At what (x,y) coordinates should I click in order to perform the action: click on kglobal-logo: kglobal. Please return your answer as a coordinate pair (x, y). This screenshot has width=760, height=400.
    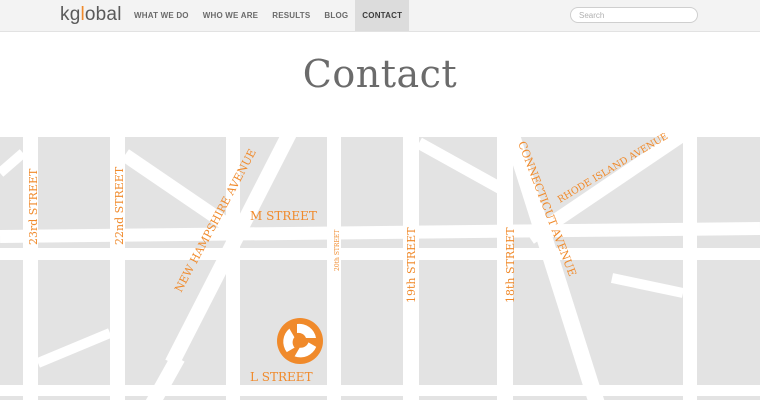
    Looking at the image, I should click on (91, 15).